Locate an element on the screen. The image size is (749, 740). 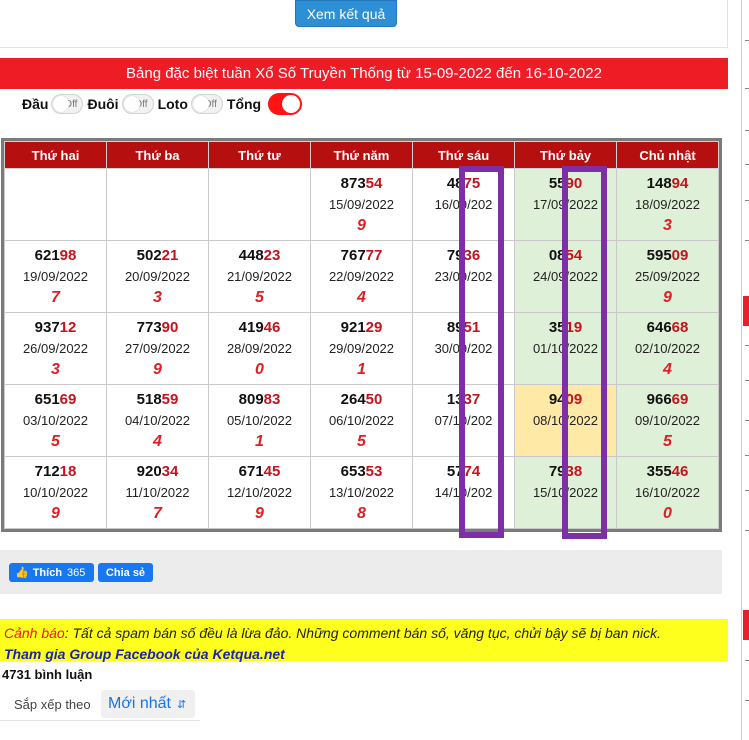
result-date: 19/09/2022 is located at coordinates (55, 276).